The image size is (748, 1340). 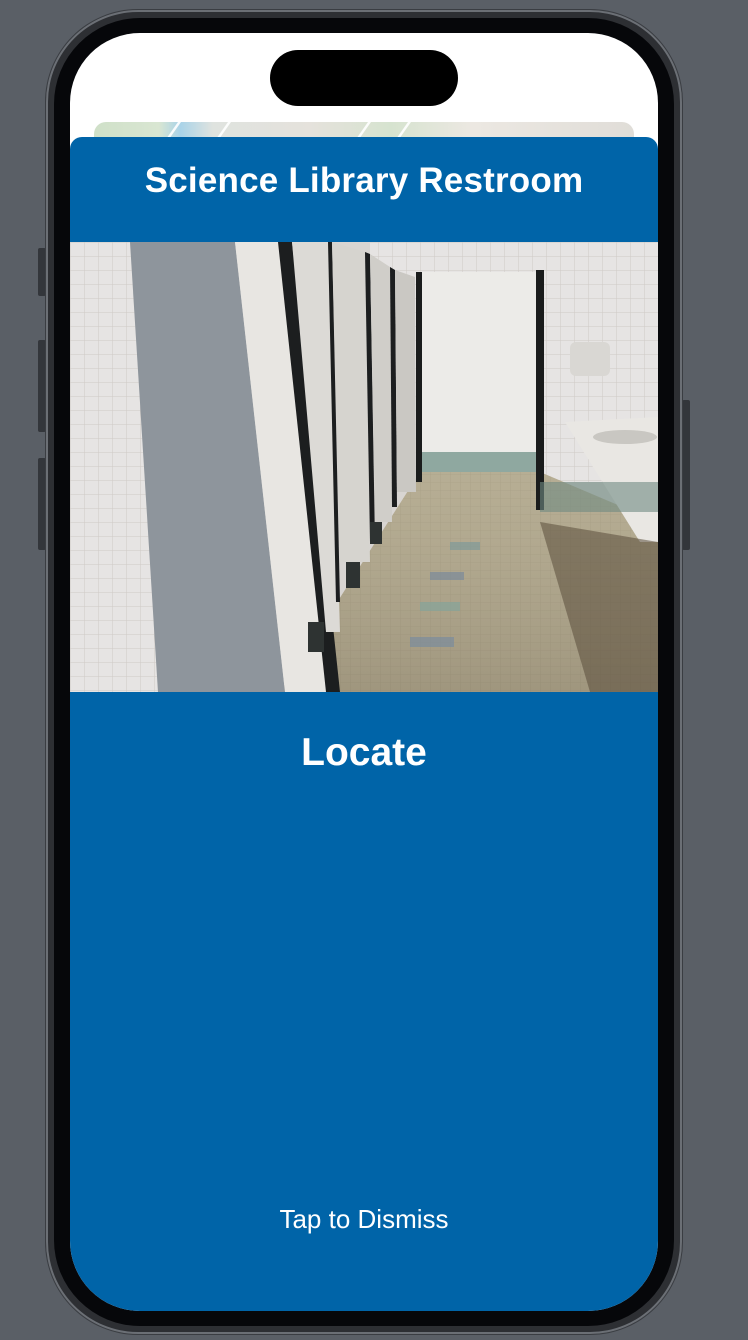 What do you see at coordinates (42, 272) in the screenshot?
I see `action-button` at bounding box center [42, 272].